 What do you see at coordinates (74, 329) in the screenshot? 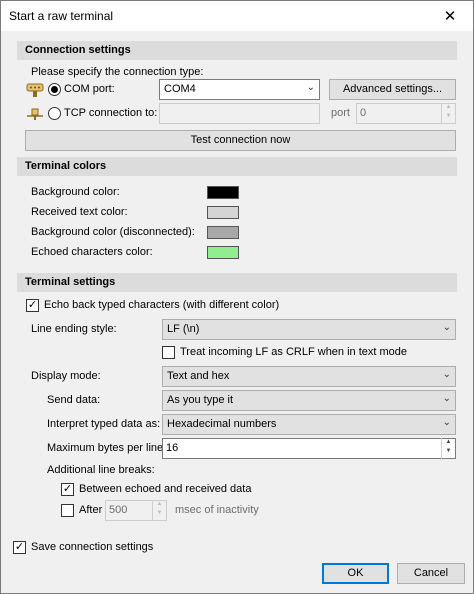
I see `line-ending-label: Line ending style:` at bounding box center [74, 329].